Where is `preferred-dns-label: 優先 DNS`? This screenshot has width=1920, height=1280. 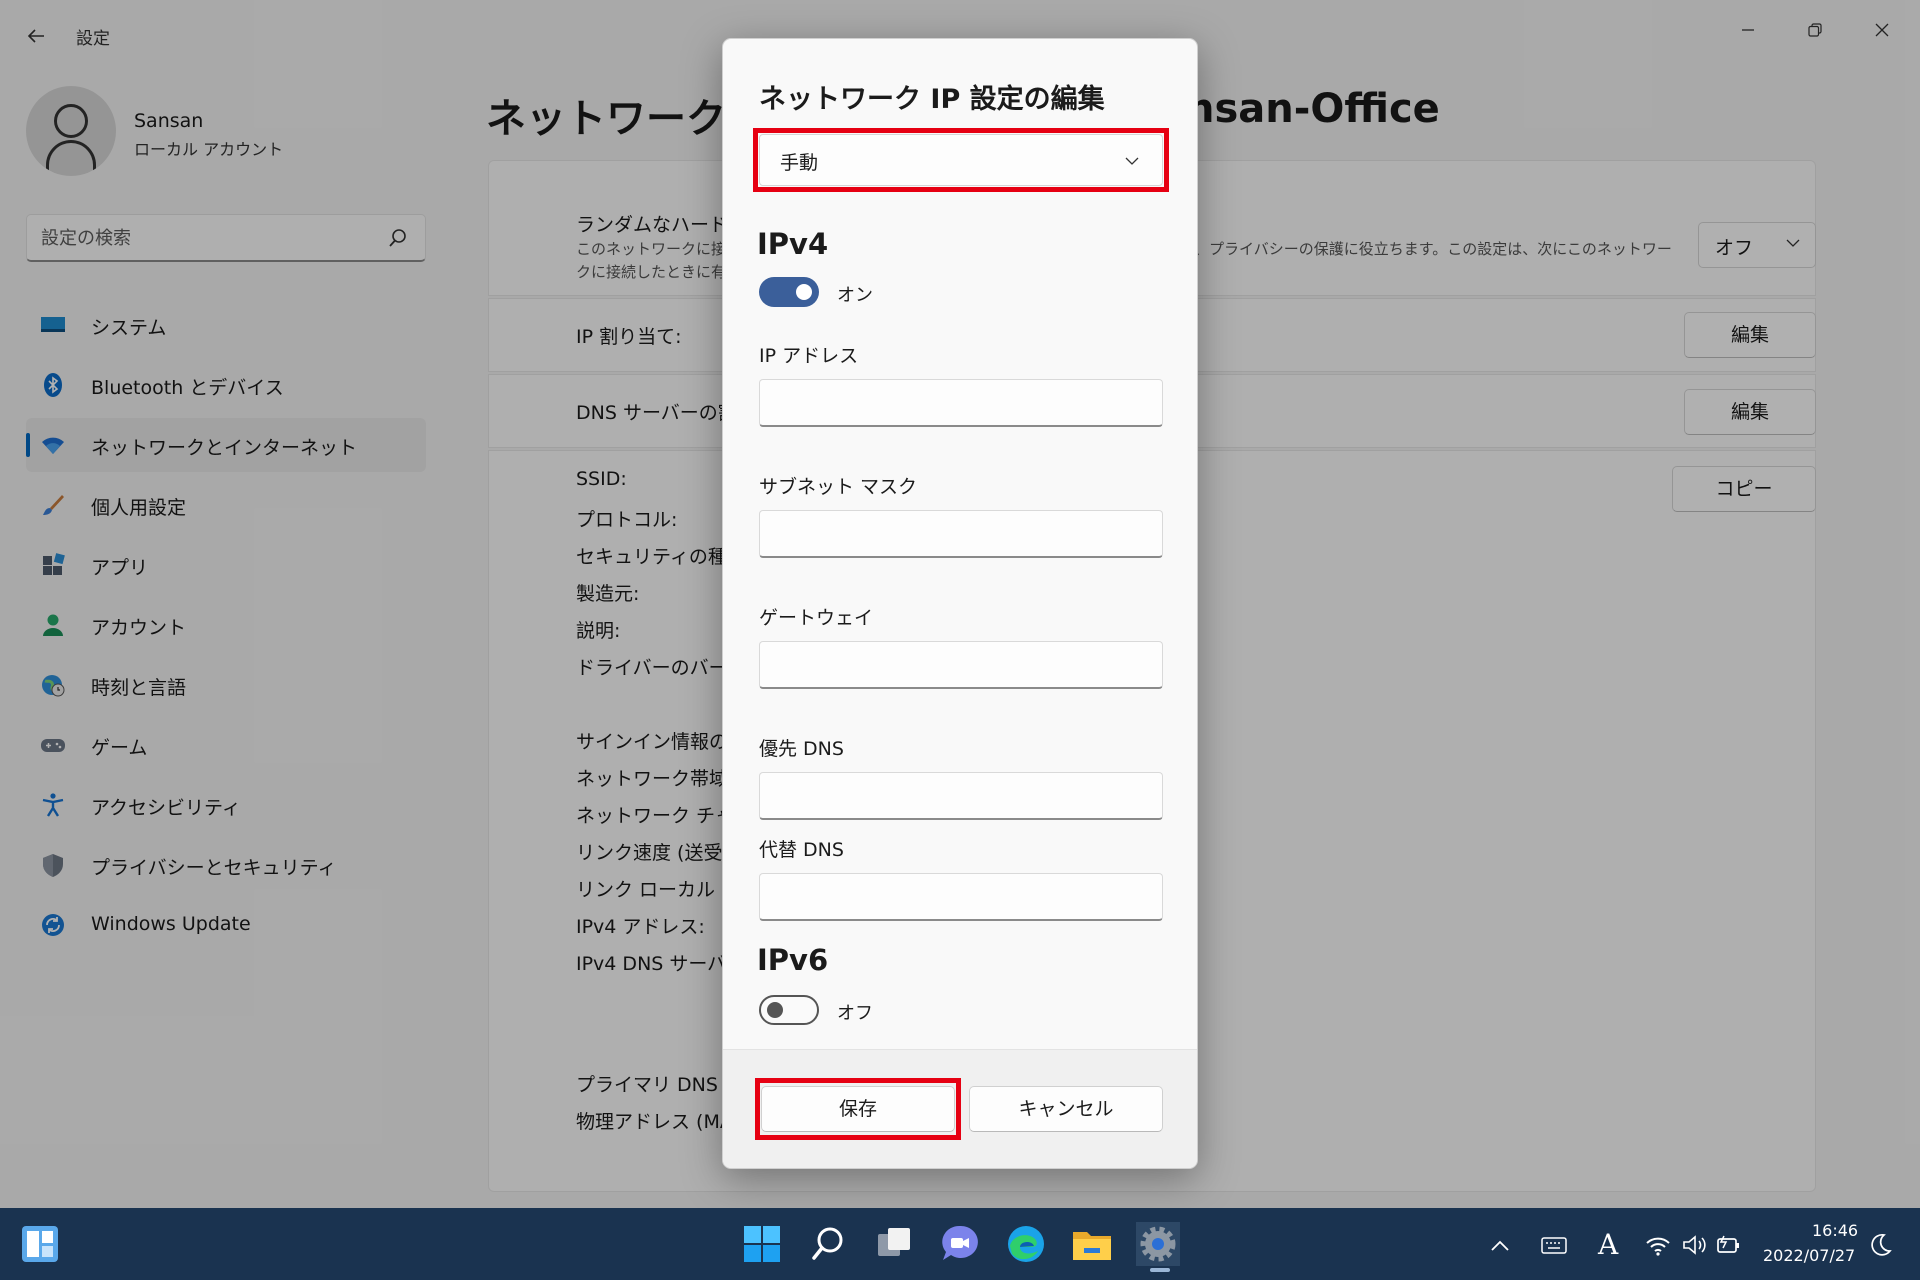
preferred-dns-label: 優先 DNS is located at coordinates (801, 749).